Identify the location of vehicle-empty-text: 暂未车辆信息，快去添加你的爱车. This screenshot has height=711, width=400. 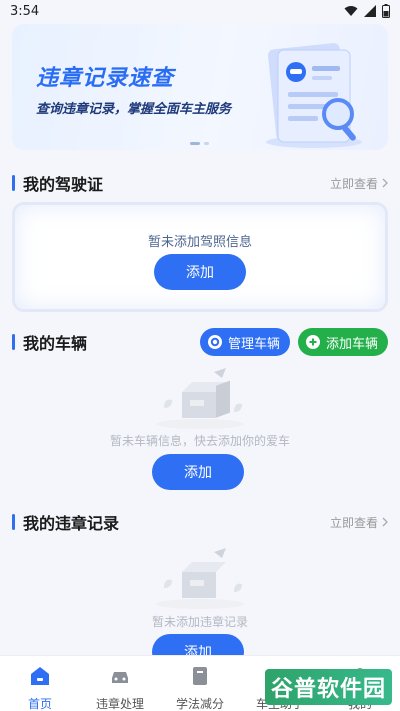
(199, 441).